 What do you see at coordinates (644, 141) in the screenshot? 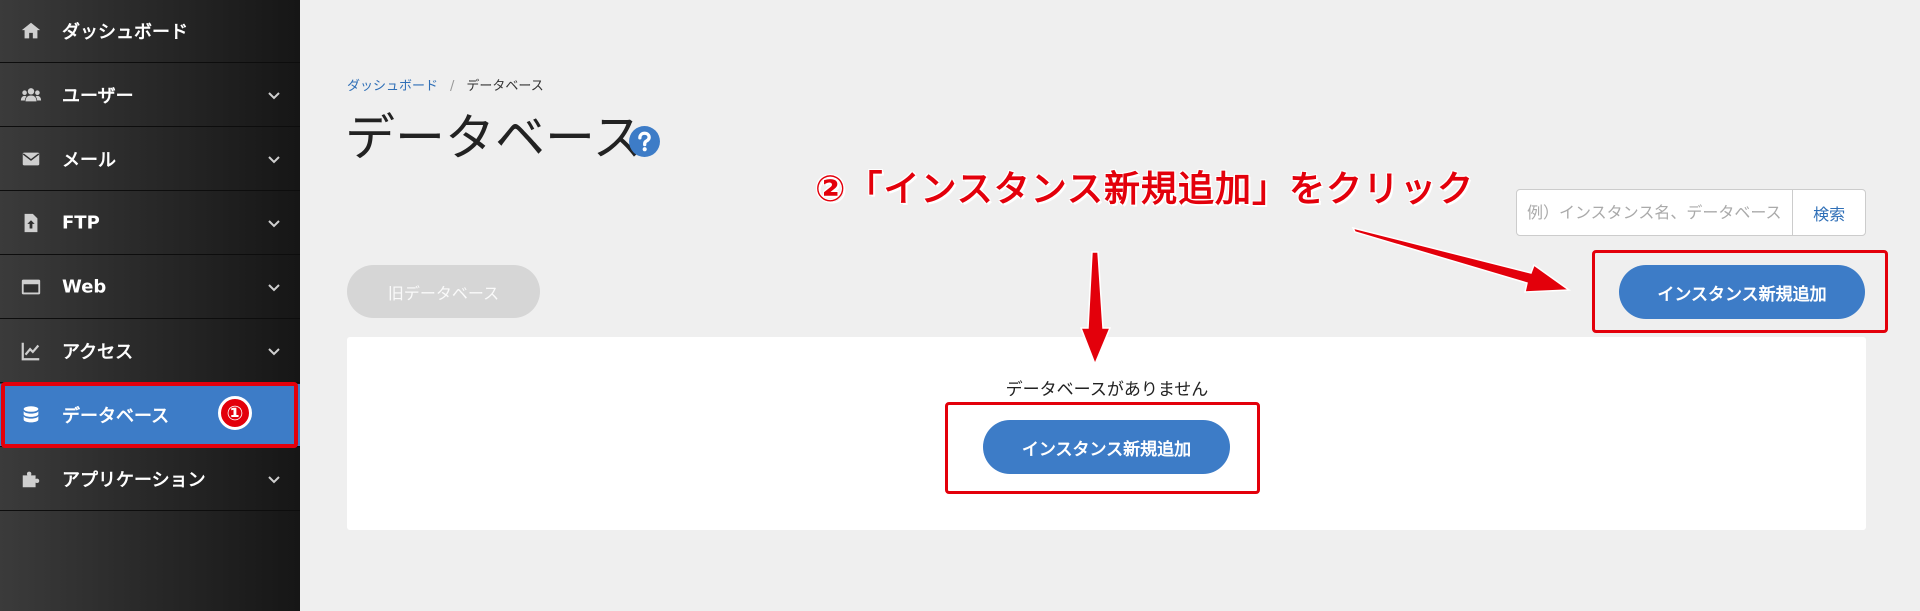
I see `question-circle-icon` at bounding box center [644, 141].